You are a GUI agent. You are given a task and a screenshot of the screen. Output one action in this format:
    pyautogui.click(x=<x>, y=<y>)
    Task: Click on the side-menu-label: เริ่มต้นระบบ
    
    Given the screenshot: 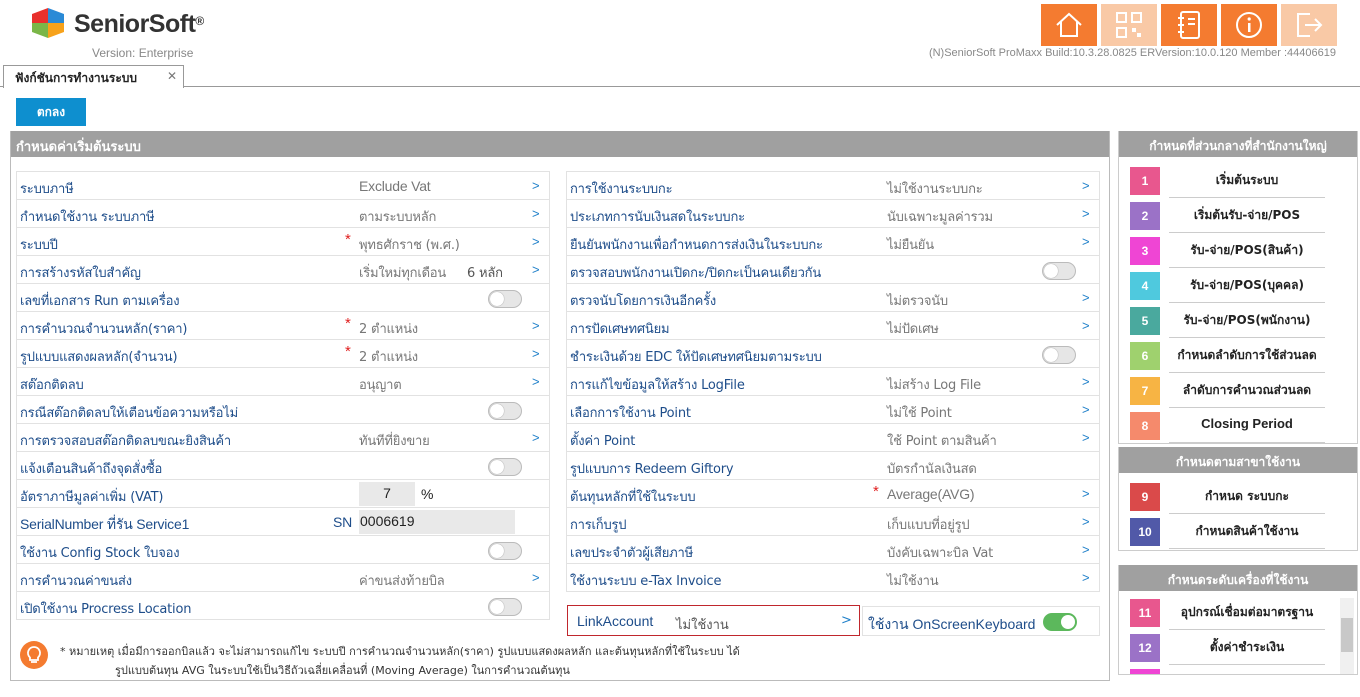 What is the action you would take?
    pyautogui.click(x=1247, y=184)
    